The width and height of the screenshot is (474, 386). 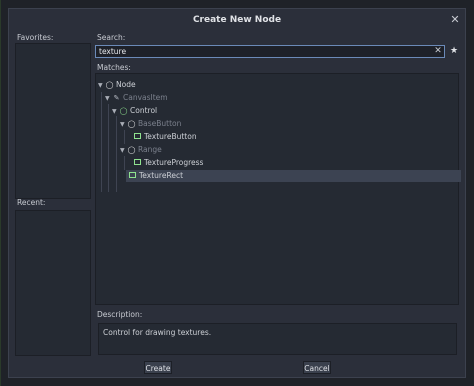 I want to click on tree-item-node: ▼ ◯ Node, so click(x=117, y=85).